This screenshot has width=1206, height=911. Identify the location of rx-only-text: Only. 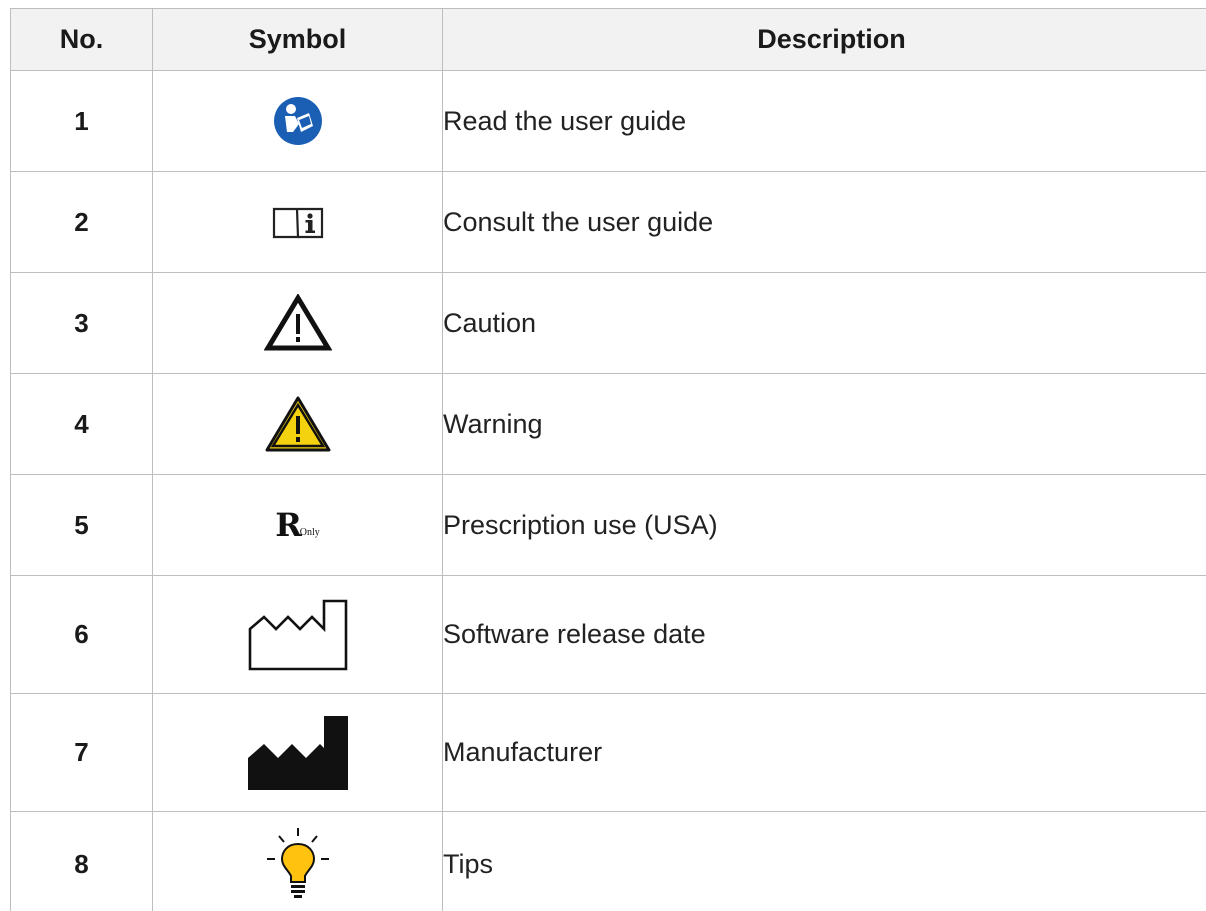
(309, 532).